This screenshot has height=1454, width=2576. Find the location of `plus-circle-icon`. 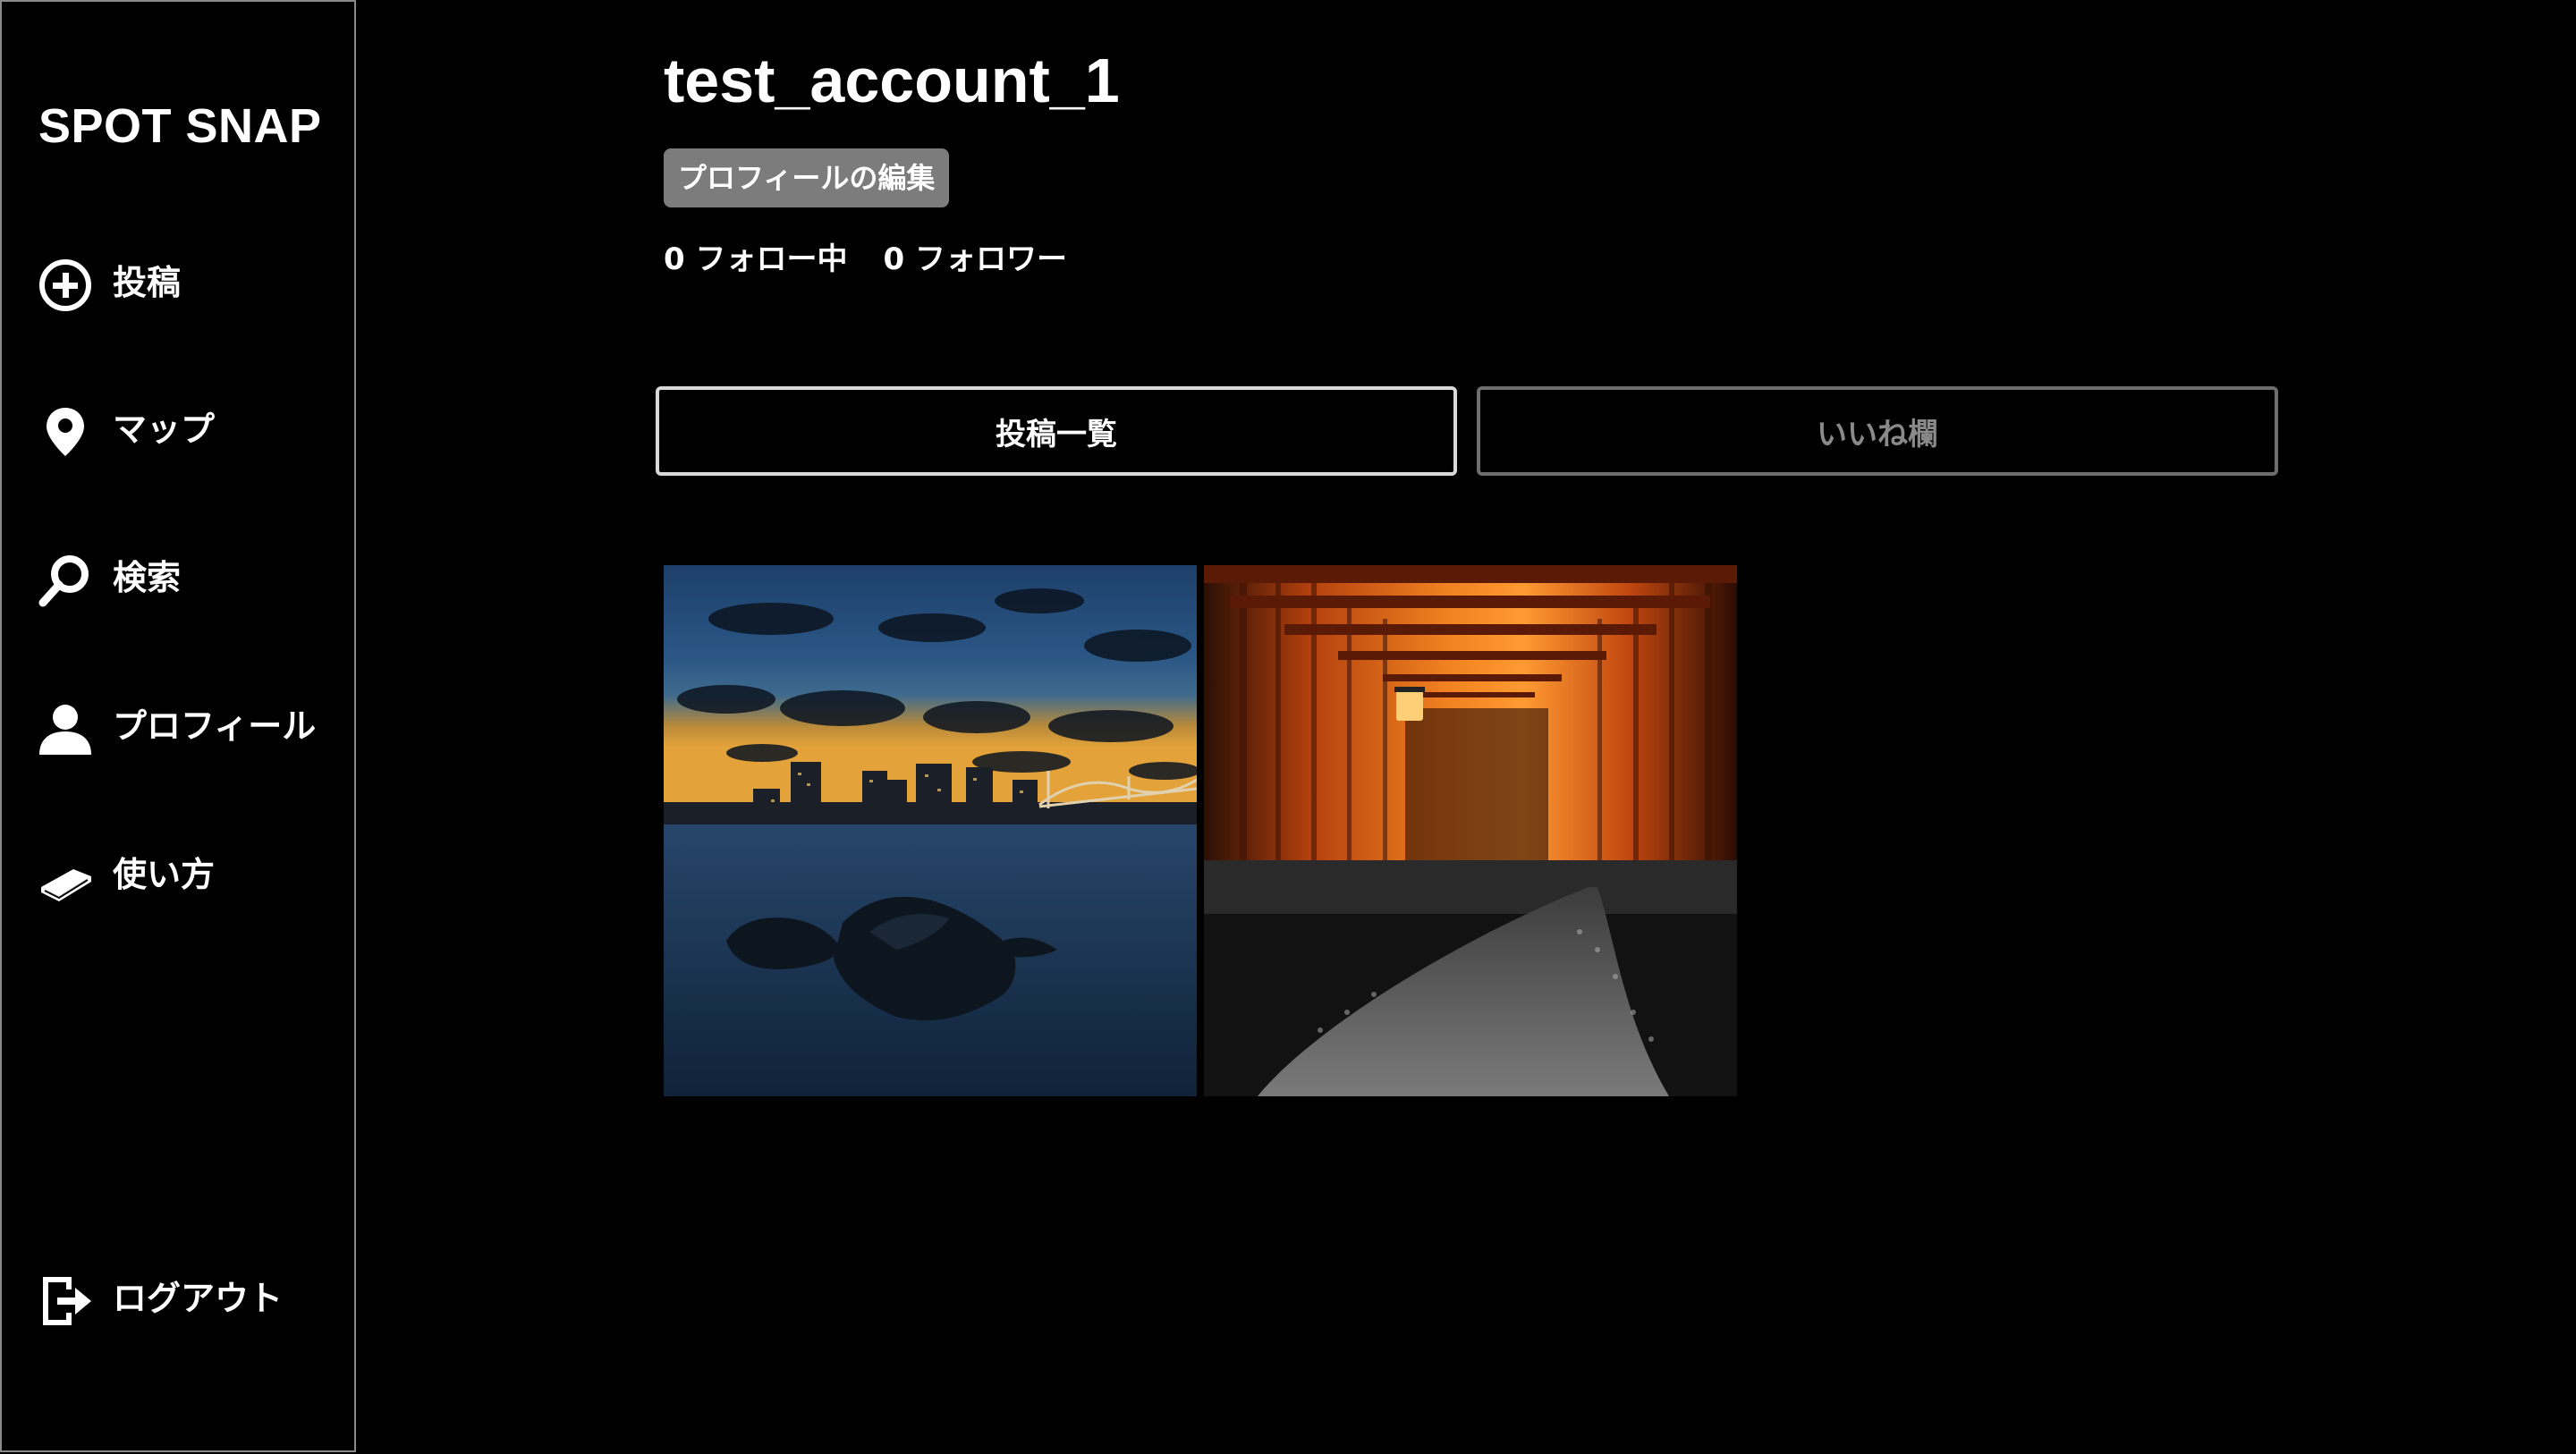

plus-circle-icon is located at coordinates (65, 285).